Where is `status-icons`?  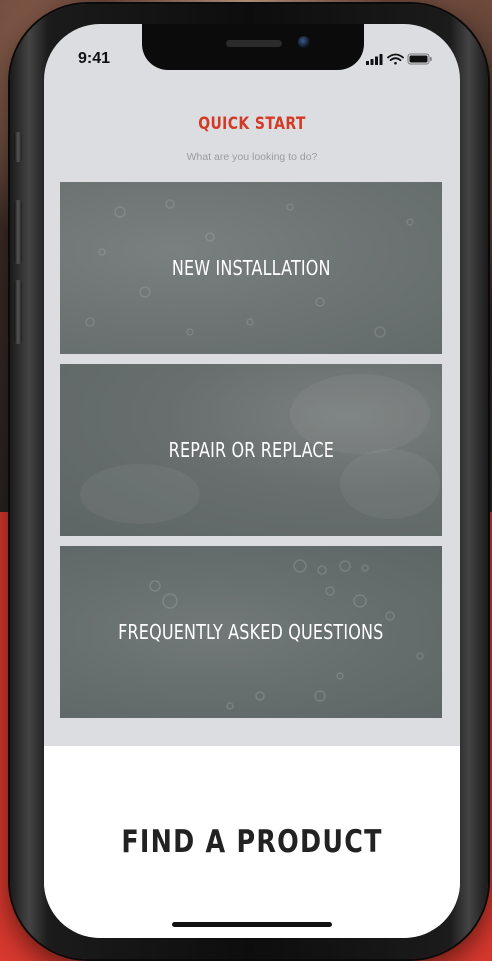 status-icons is located at coordinates (399, 59).